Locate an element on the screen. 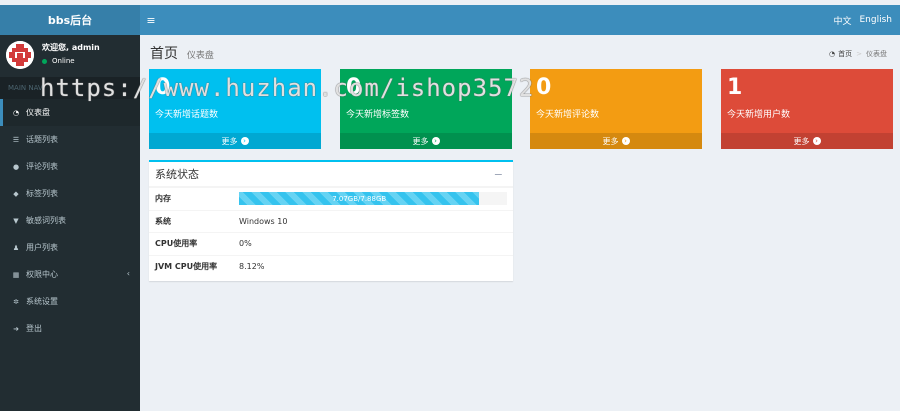 This screenshot has height=411, width=900. sidebar-item-topics: ☰ 话题列表 is located at coordinates (70, 139).